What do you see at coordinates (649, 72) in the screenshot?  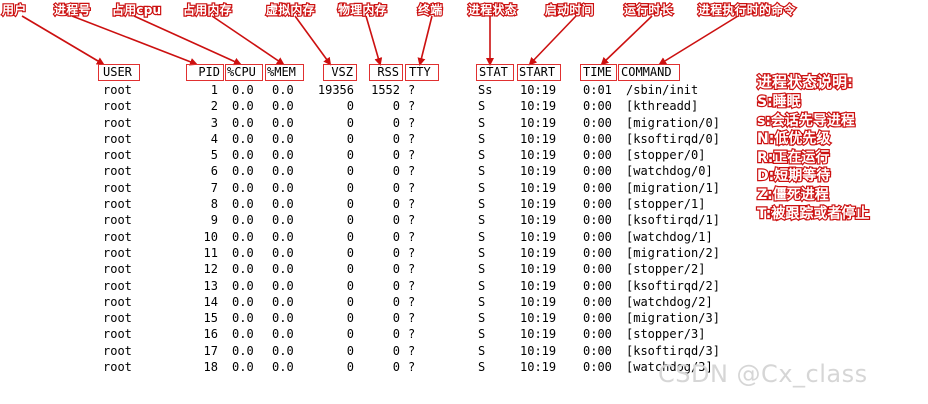 I see `column-header-command: COMMAND` at bounding box center [649, 72].